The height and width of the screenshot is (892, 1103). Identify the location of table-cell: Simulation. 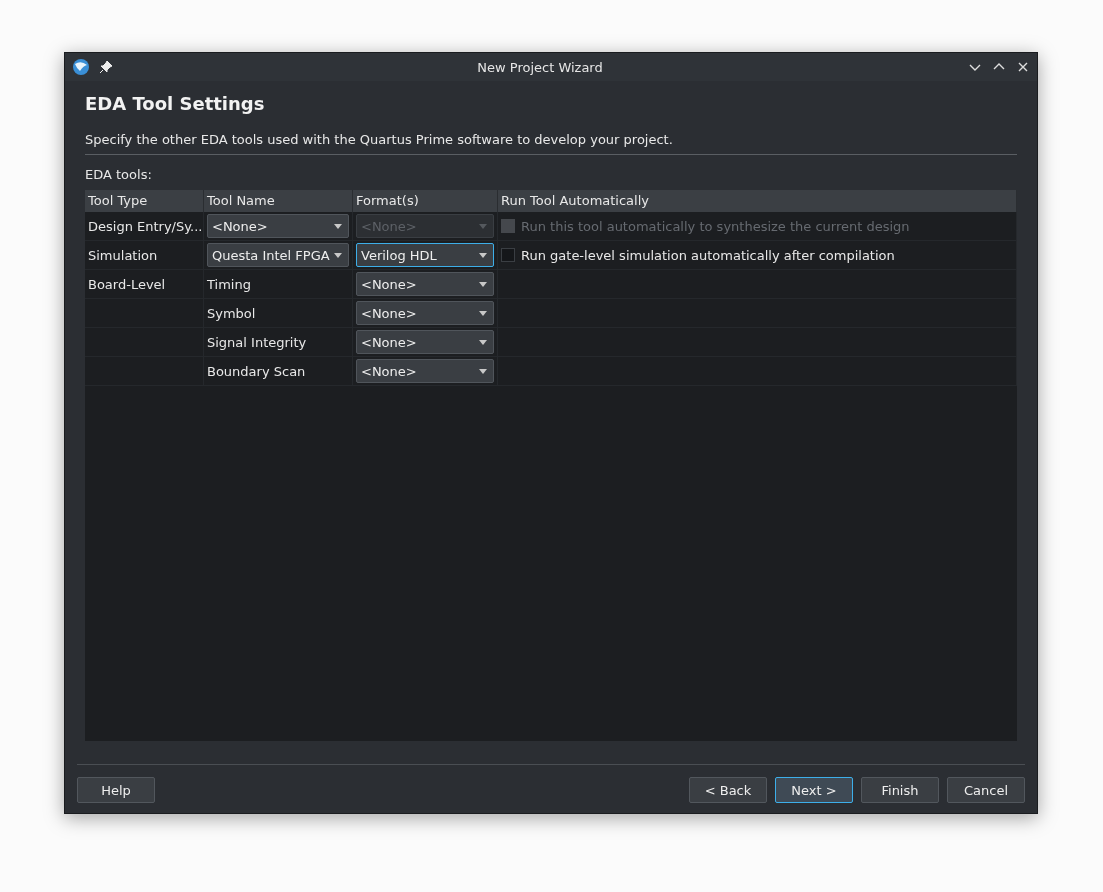
(123, 255).